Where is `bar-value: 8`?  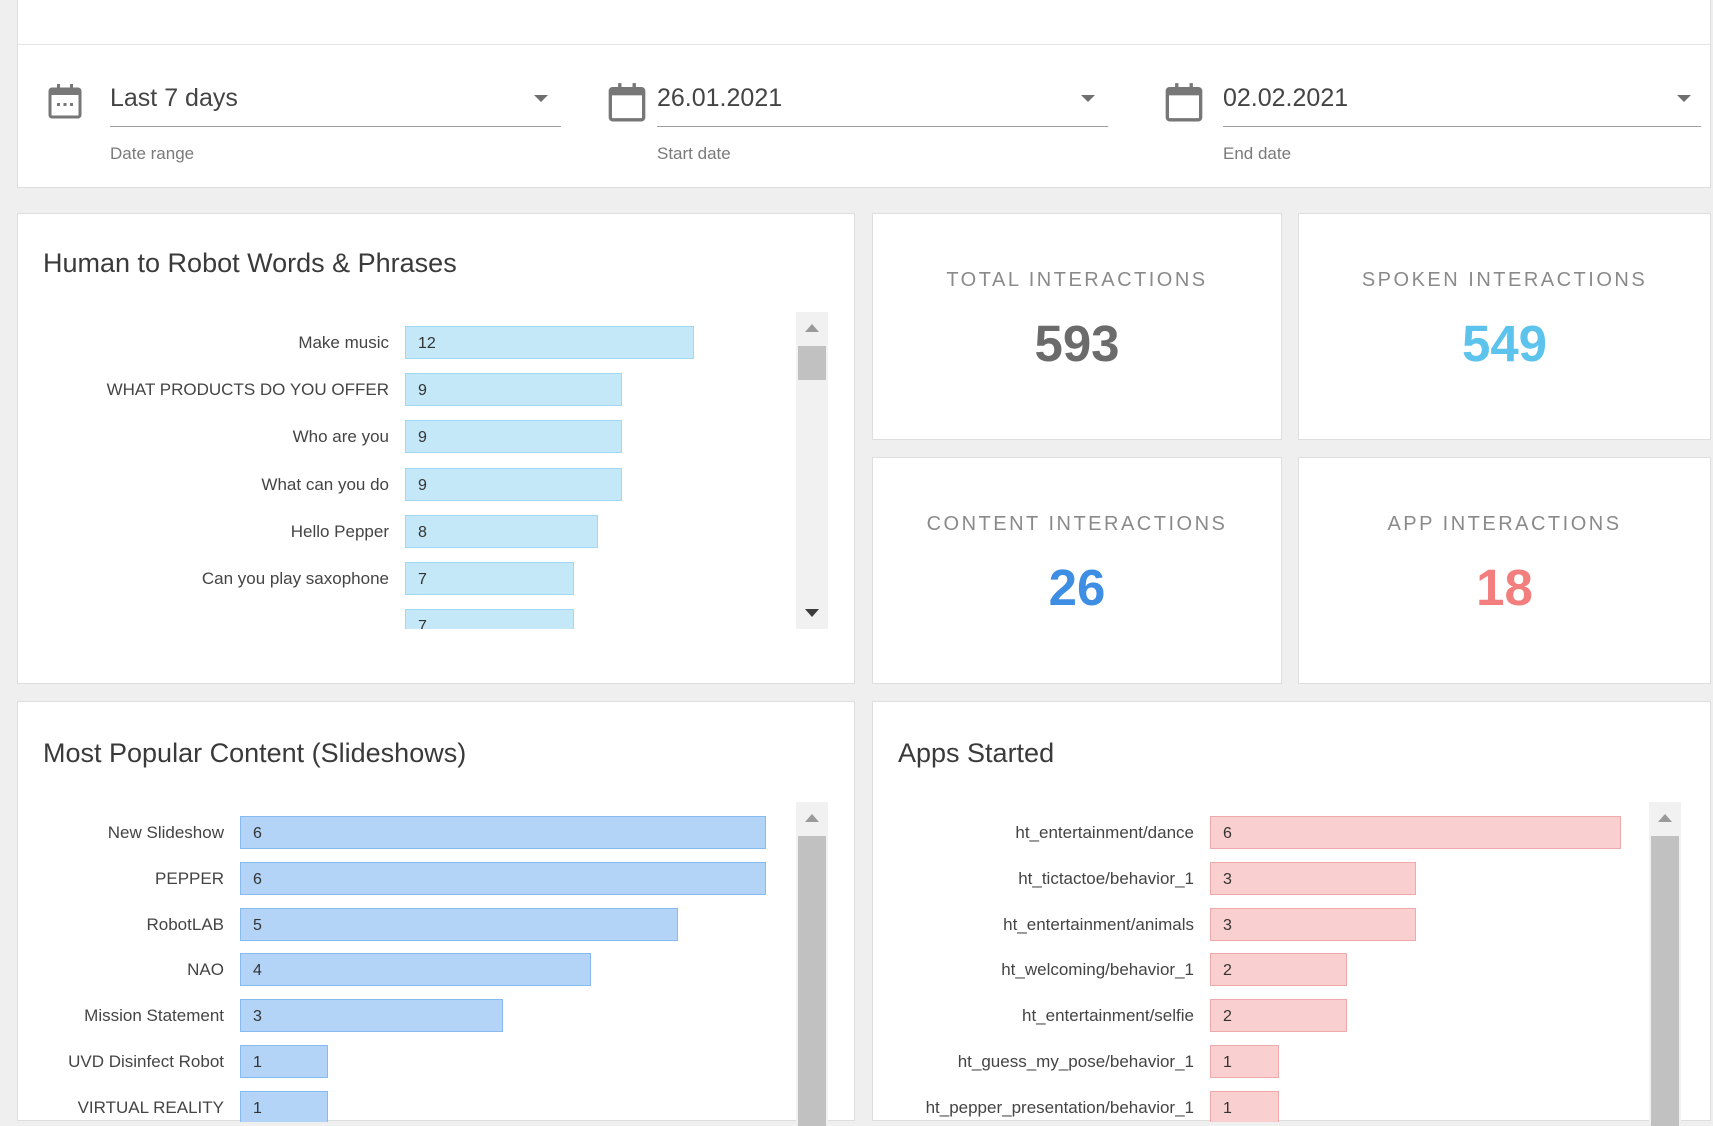
bar-value: 8 is located at coordinates (422, 532).